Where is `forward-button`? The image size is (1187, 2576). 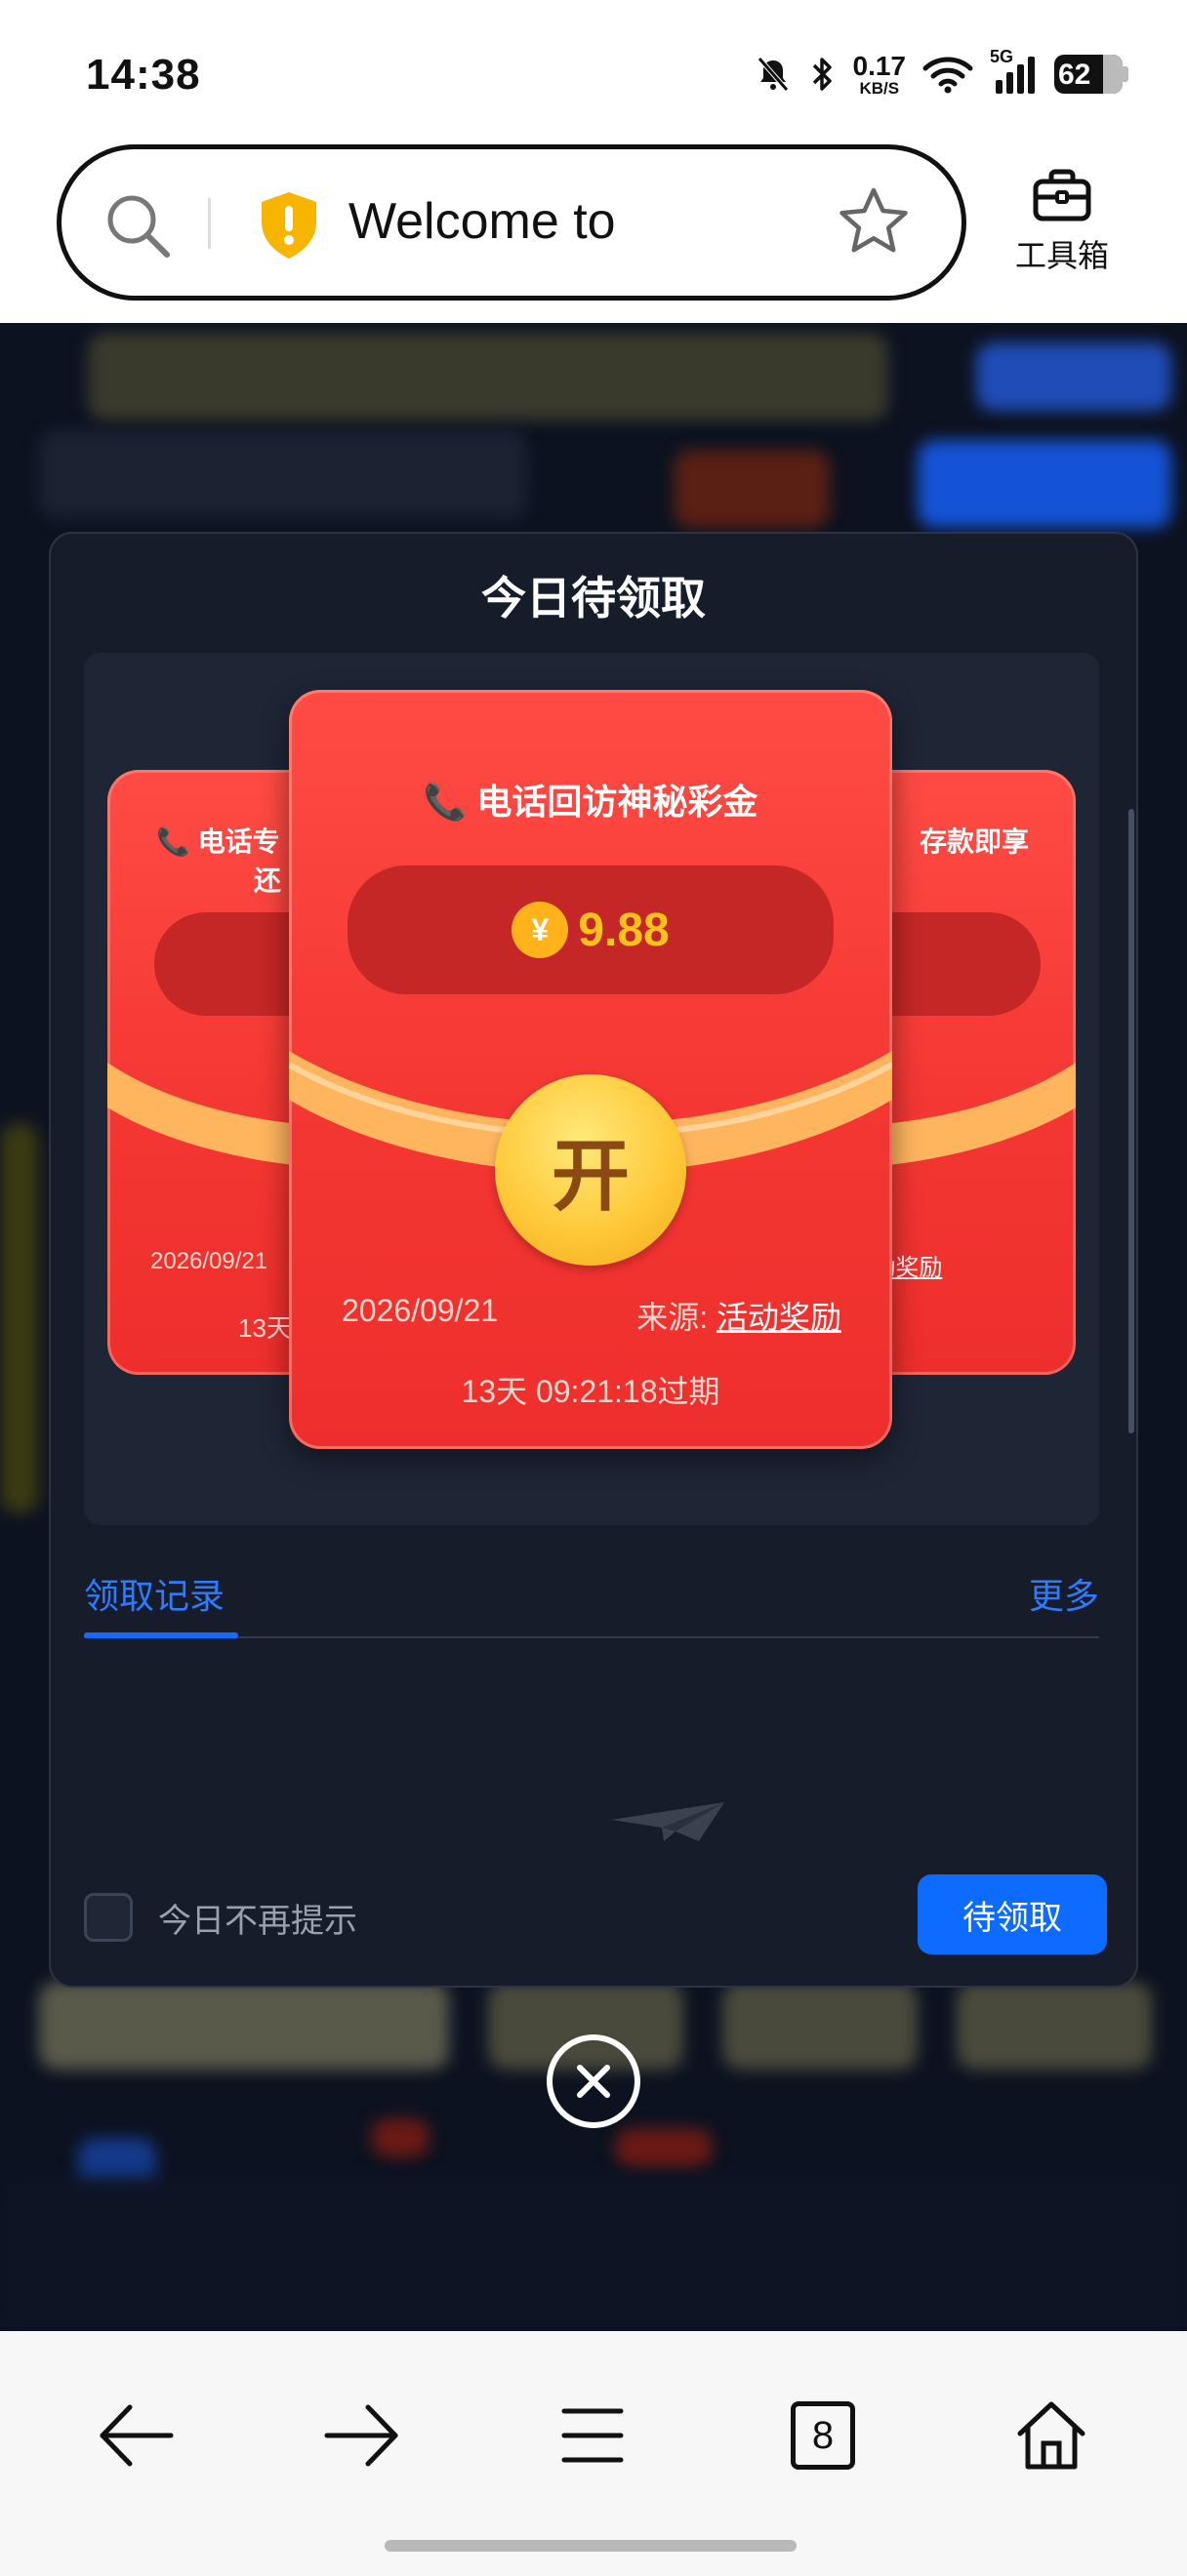 forward-button is located at coordinates (362, 2435).